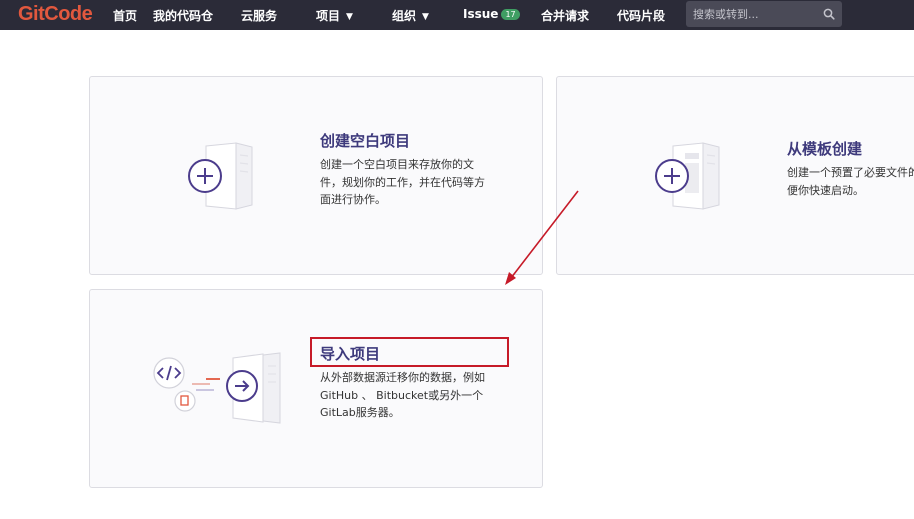 This screenshot has height=519, width=914. I want to click on code-icon, so click(169, 373).